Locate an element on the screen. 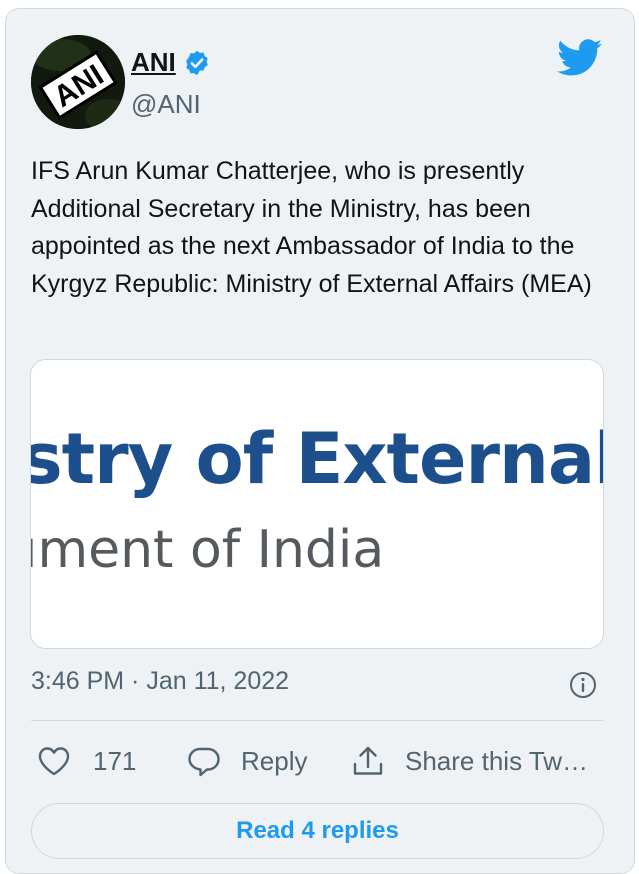  author-name-row: ANI is located at coordinates (171, 62).